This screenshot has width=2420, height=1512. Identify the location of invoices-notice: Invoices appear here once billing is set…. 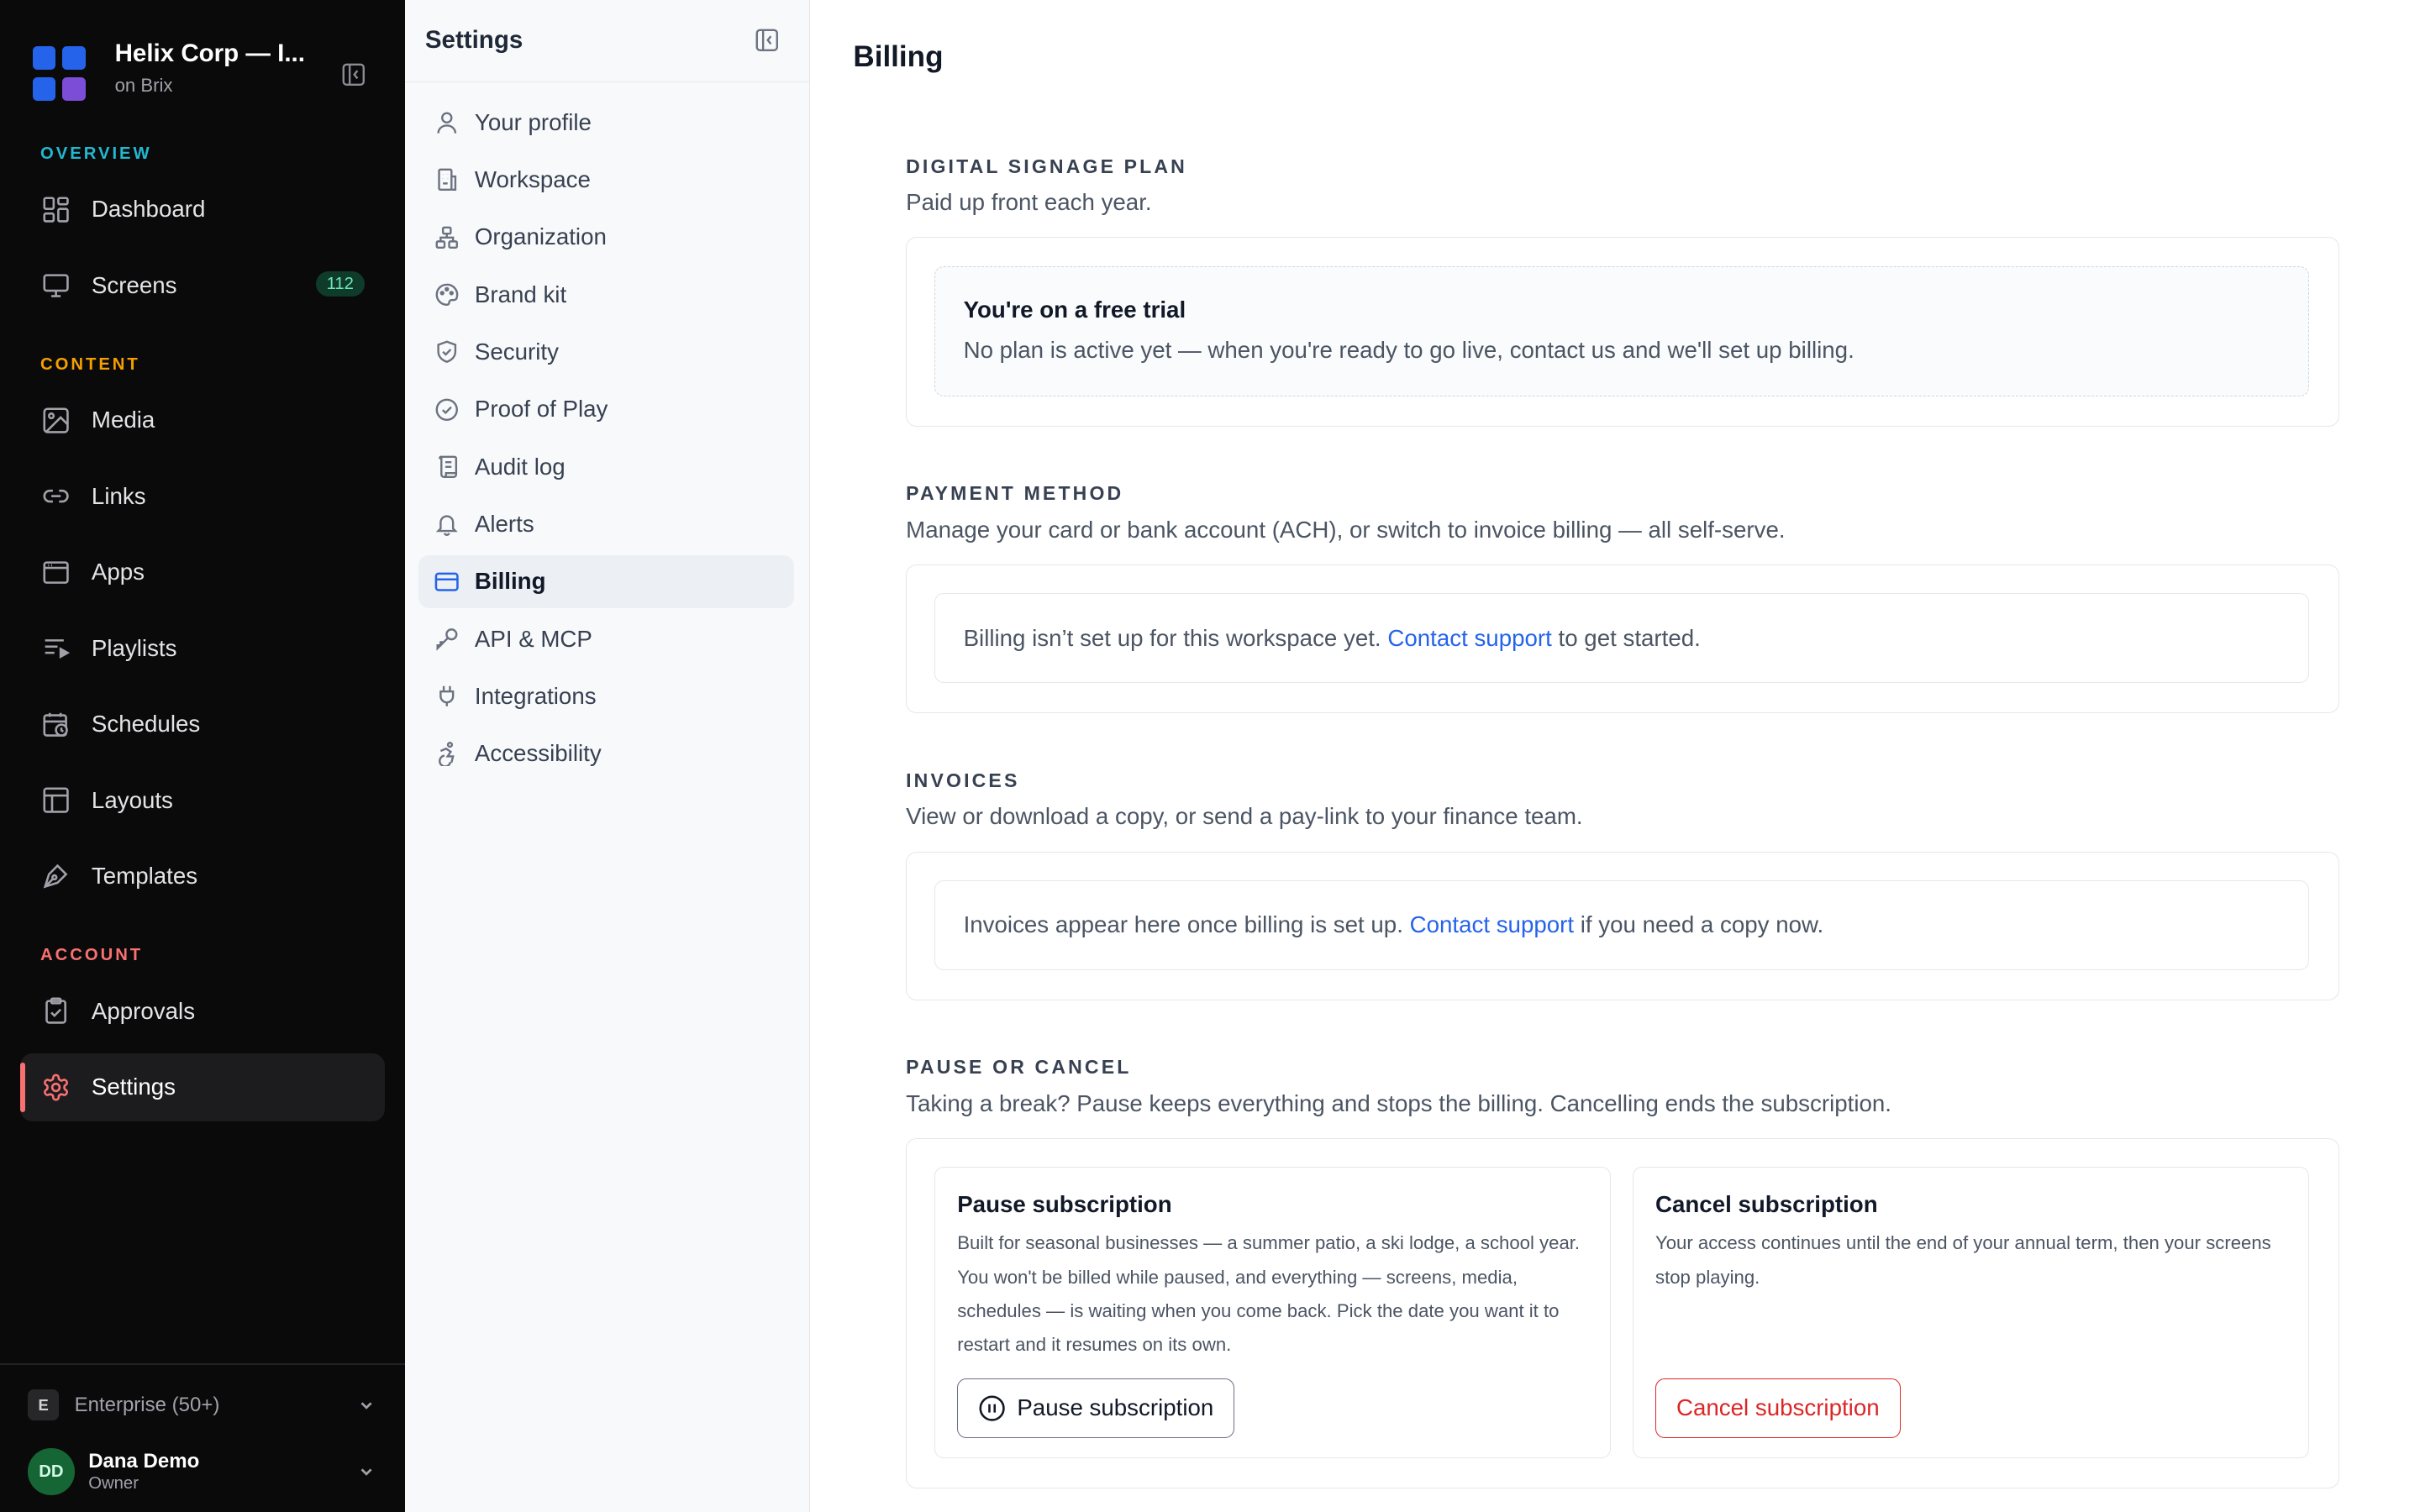
(1622, 924).